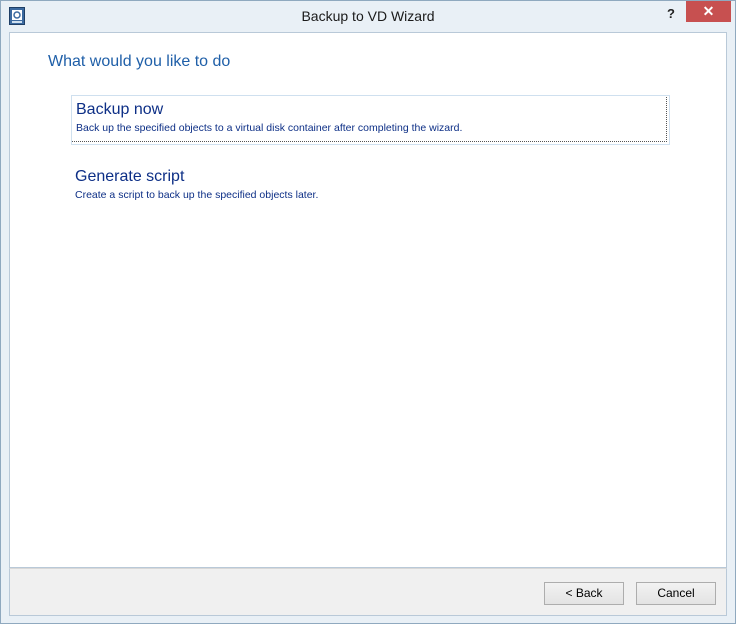 Image resolution: width=736 pixels, height=624 pixels. I want to click on page-heading: What would you like to do, so click(139, 61).